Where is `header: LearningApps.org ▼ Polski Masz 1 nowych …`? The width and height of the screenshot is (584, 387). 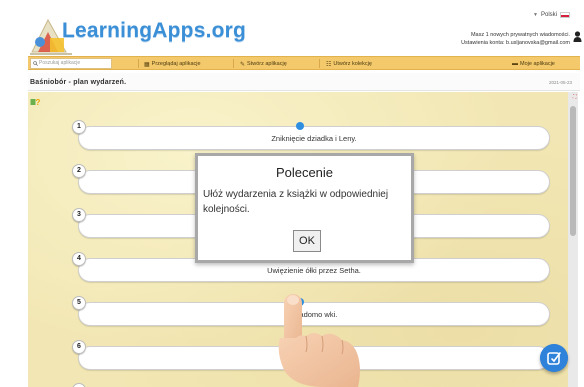 header: LearningApps.org ▼ Polski Masz 1 nowych … is located at coordinates (292, 28).